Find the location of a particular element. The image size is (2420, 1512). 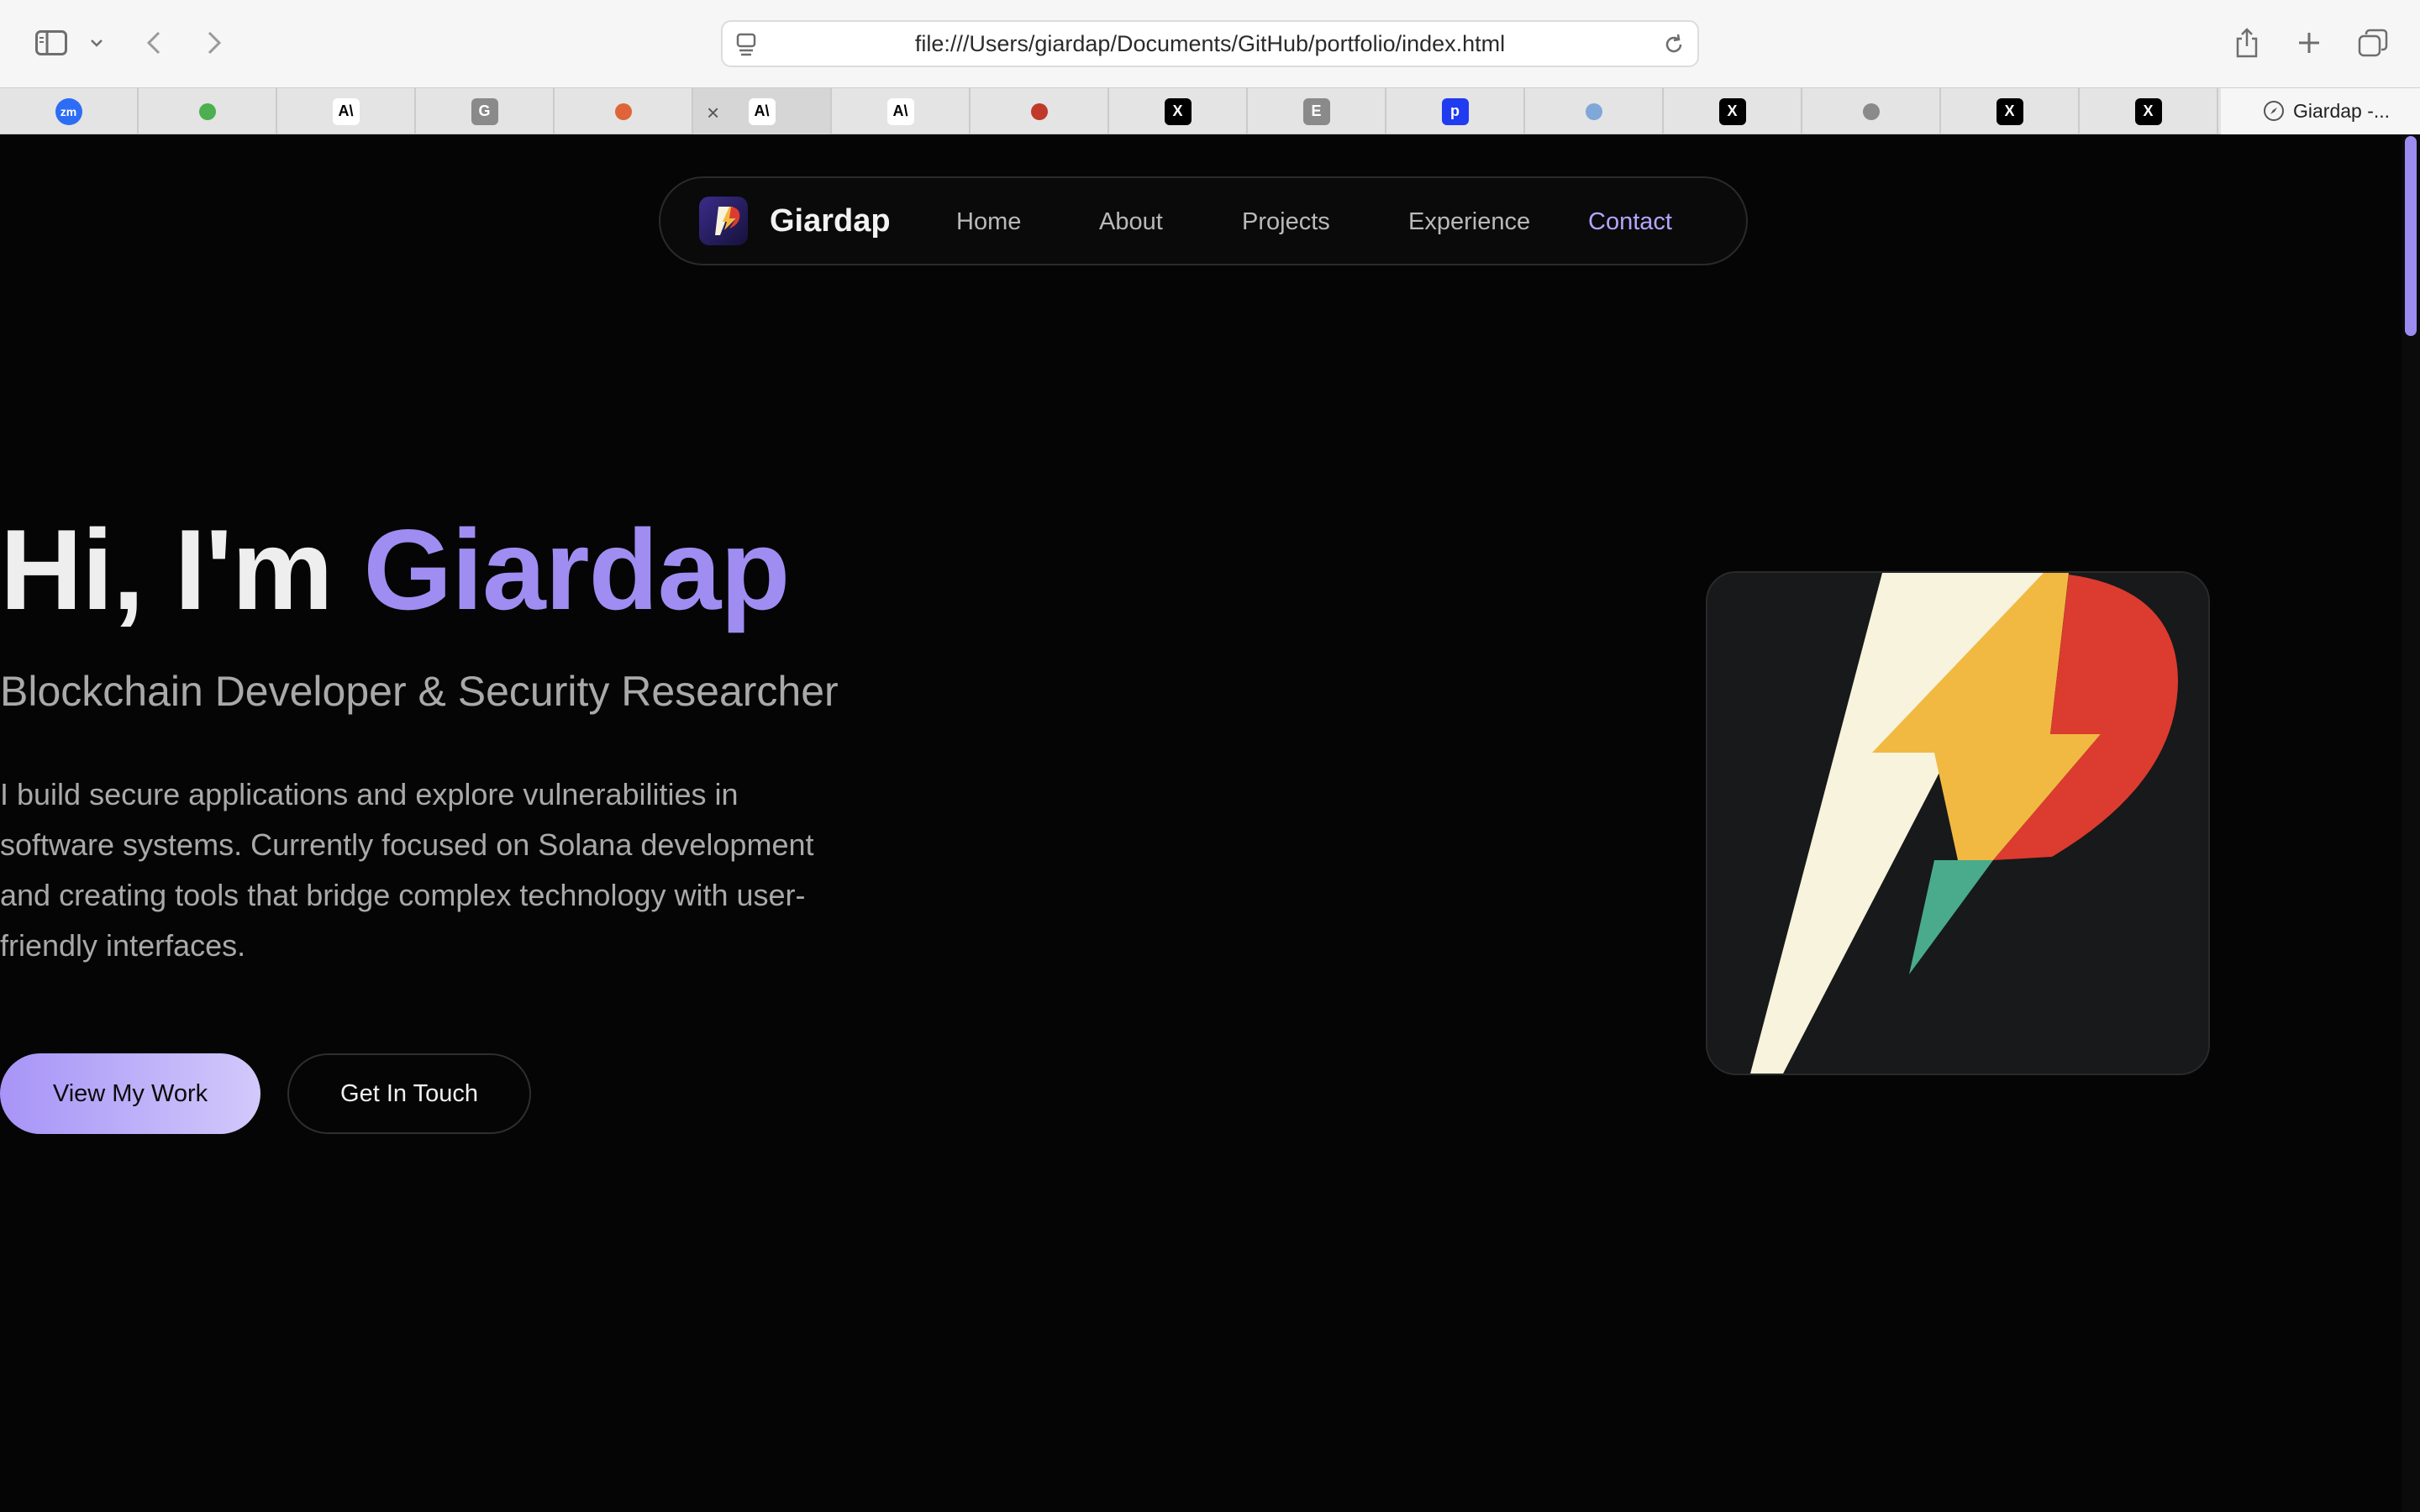

back-icon is located at coordinates (153, 42).